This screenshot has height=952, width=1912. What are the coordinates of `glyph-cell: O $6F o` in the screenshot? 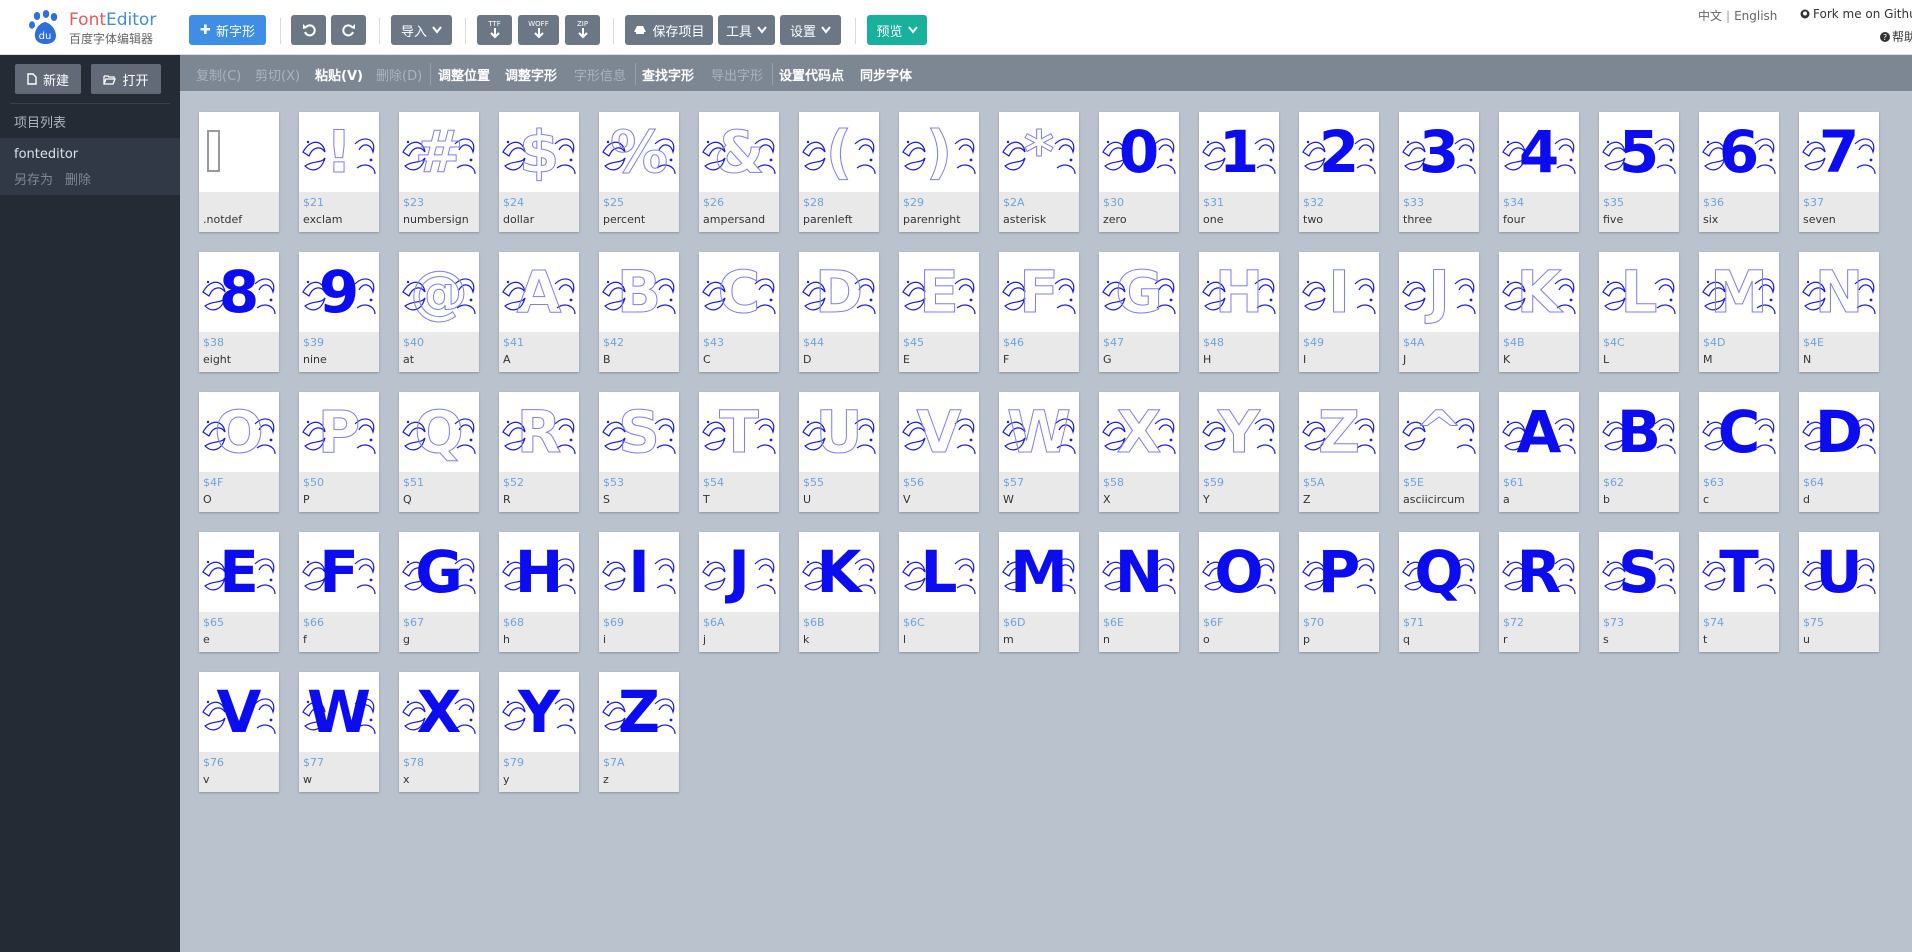 It's located at (1239, 592).